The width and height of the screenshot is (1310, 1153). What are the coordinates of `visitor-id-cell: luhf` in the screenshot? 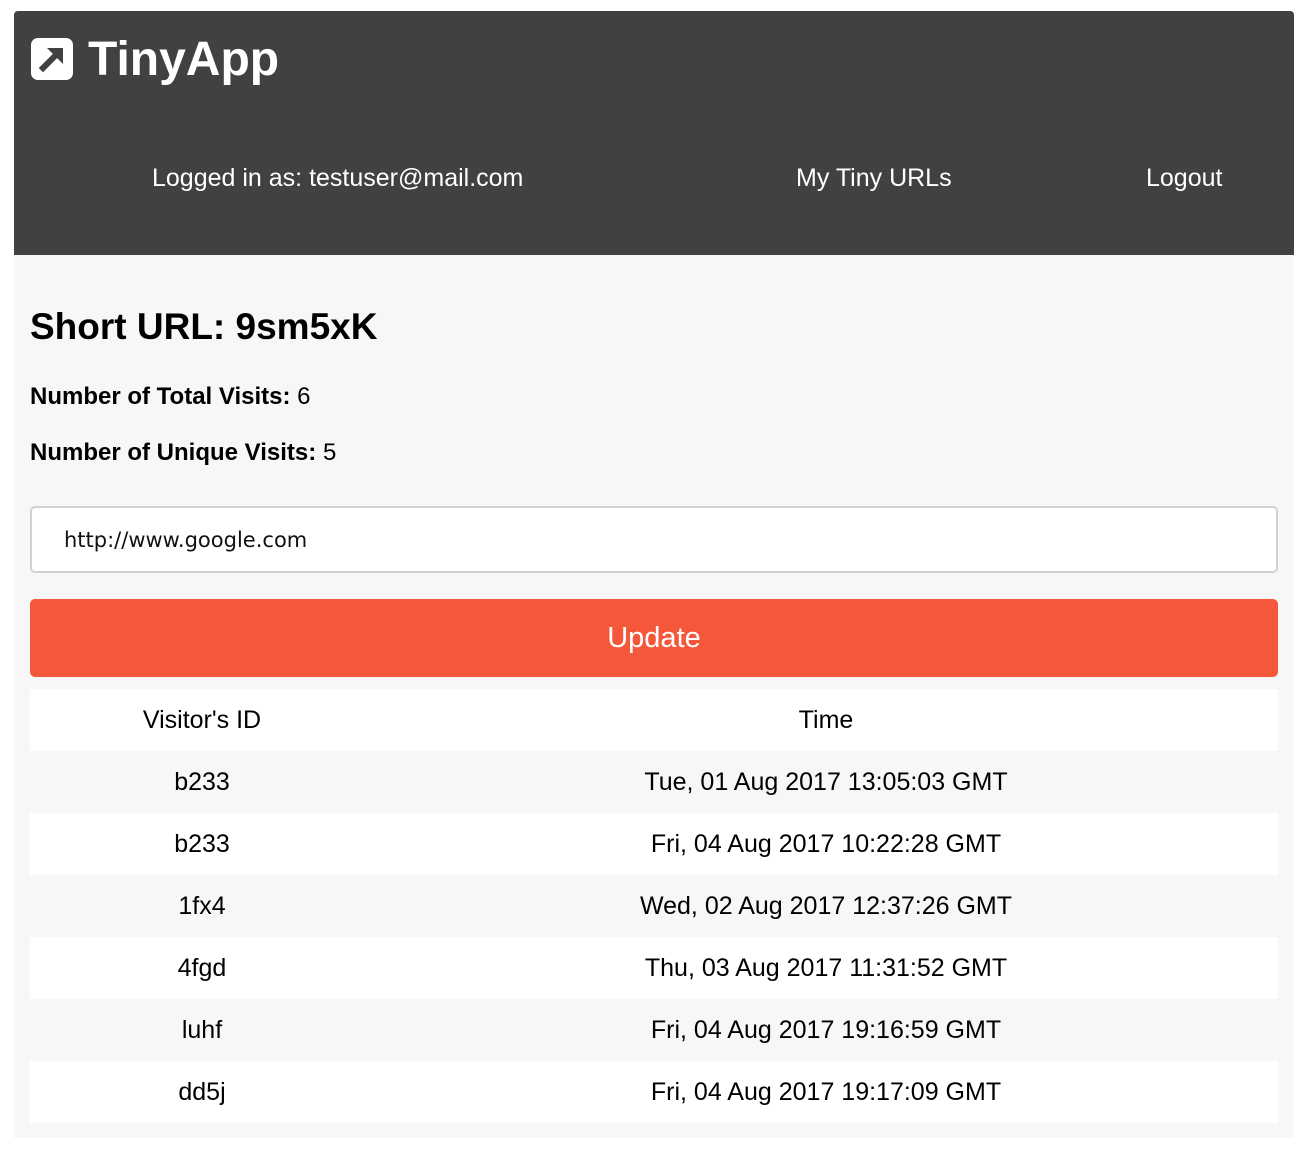 It's located at (202, 1029).